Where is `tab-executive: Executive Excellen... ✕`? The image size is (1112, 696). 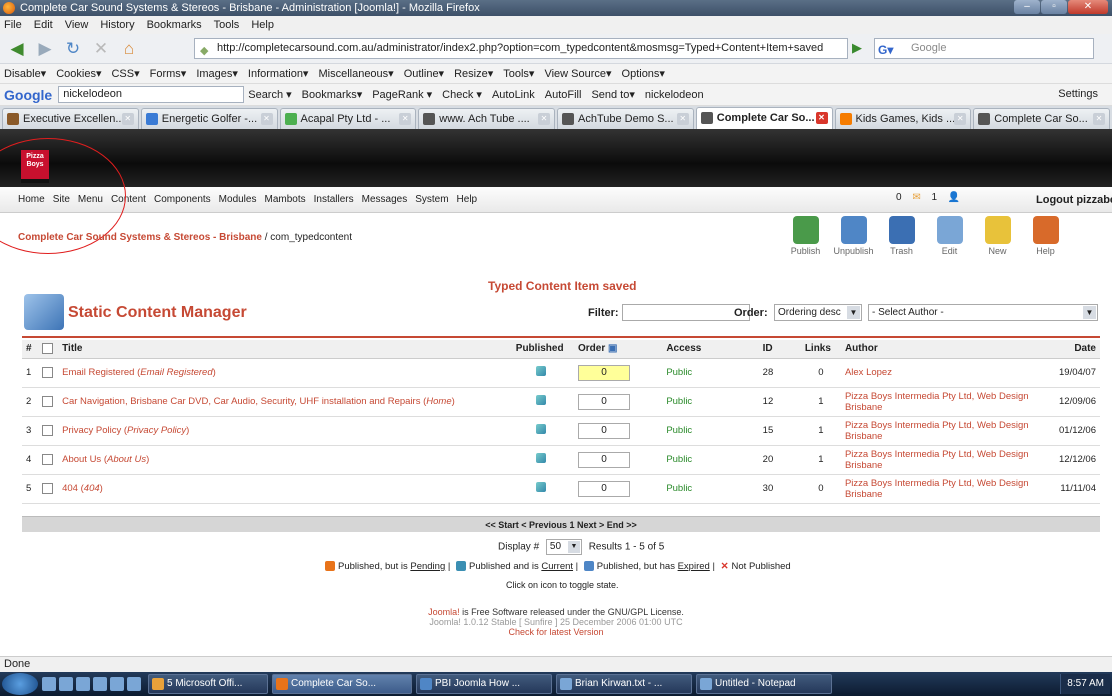 tab-executive: Executive Excellen... ✕ is located at coordinates (70, 118).